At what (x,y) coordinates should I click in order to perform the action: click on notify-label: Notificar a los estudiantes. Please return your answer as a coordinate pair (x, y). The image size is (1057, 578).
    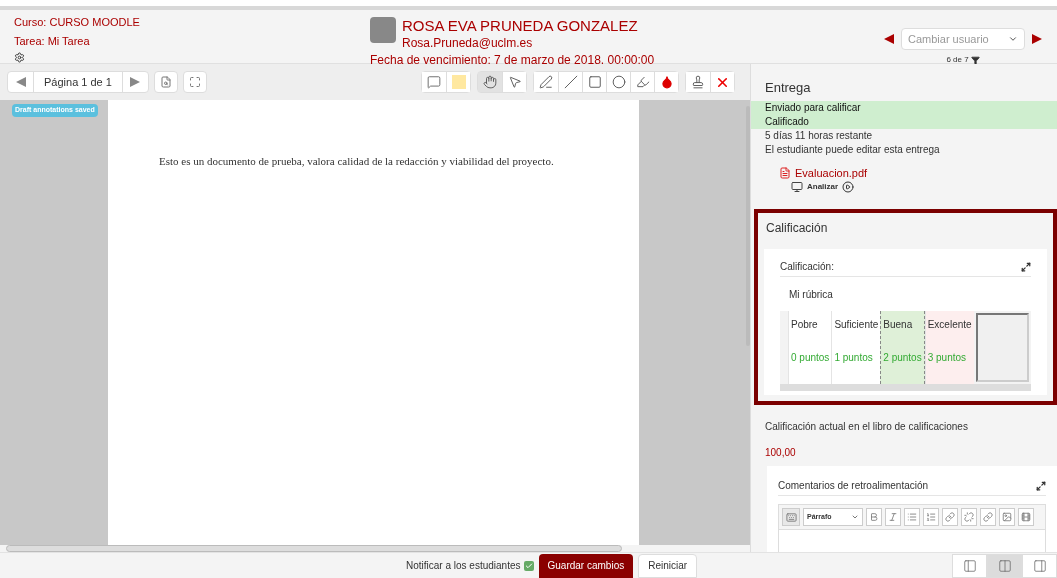
    Looking at the image, I should click on (463, 566).